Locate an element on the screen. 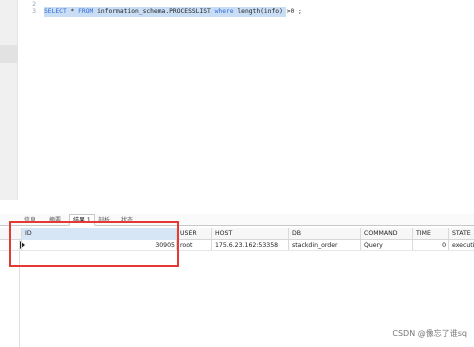 This screenshot has width=474, height=347. cell-time: 0 is located at coordinates (430, 245).